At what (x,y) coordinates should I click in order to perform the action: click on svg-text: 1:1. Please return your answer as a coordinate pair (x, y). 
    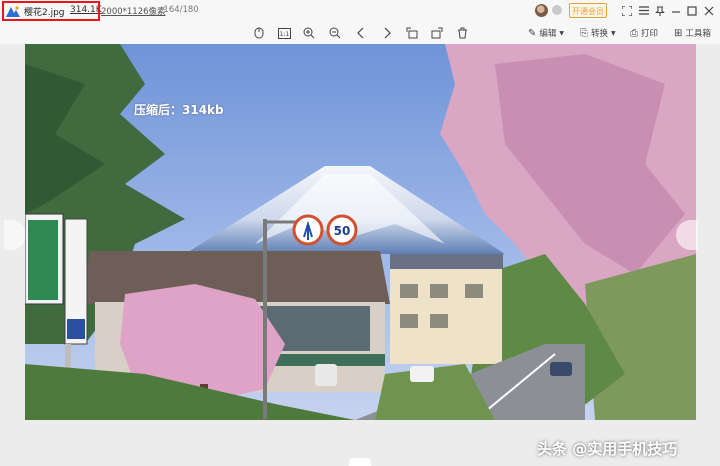
    Looking at the image, I should click on (284, 34).